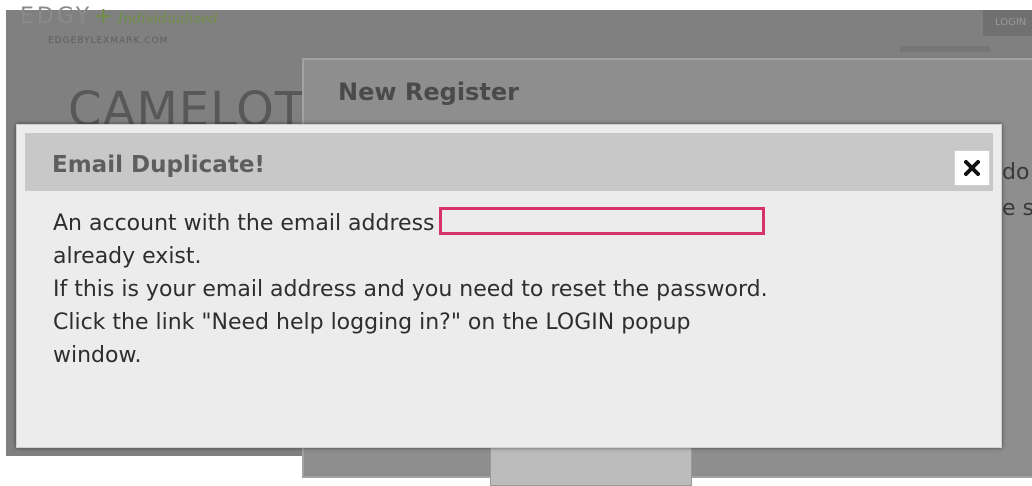 Image resolution: width=1032 pixels, height=486 pixels. What do you see at coordinates (105, 16) in the screenshot?
I see `logo-plus-icon: +` at bounding box center [105, 16].